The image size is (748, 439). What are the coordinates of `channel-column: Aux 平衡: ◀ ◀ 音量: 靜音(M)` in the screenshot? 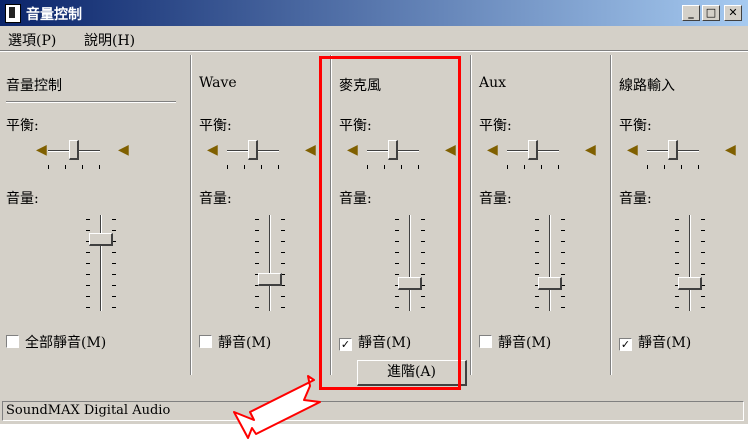 It's located at (542, 215).